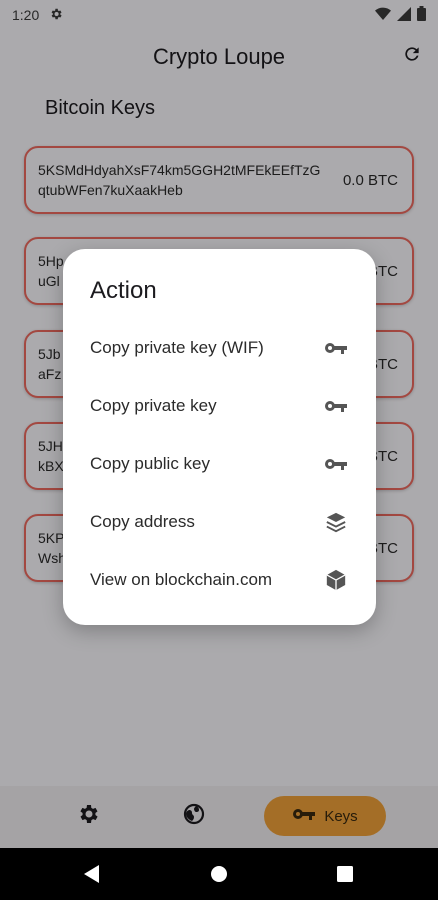 The width and height of the screenshot is (438, 900). What do you see at coordinates (153, 405) in the screenshot?
I see `action-label: Copy private key` at bounding box center [153, 405].